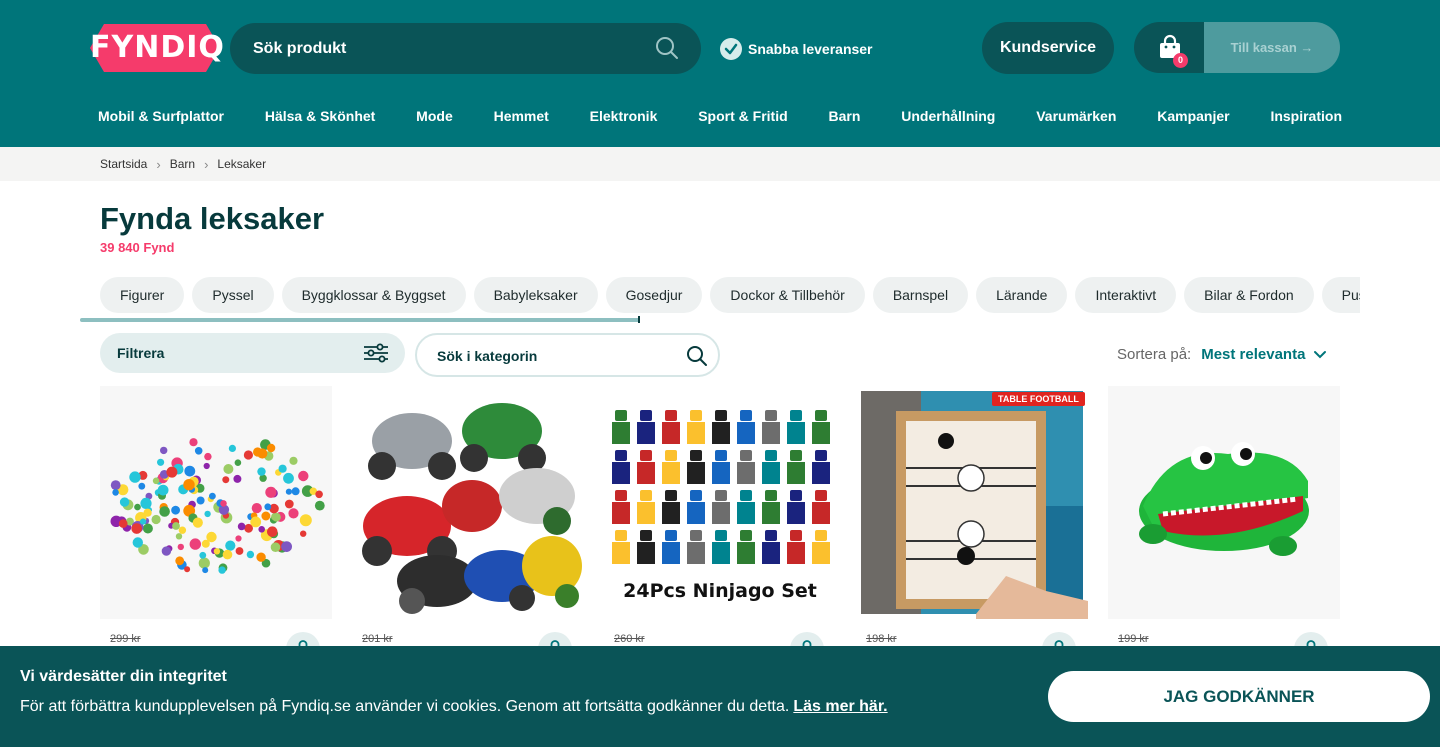  What do you see at coordinates (624, 117) in the screenshot?
I see `nav-item-elektronik: Elektronik` at bounding box center [624, 117].